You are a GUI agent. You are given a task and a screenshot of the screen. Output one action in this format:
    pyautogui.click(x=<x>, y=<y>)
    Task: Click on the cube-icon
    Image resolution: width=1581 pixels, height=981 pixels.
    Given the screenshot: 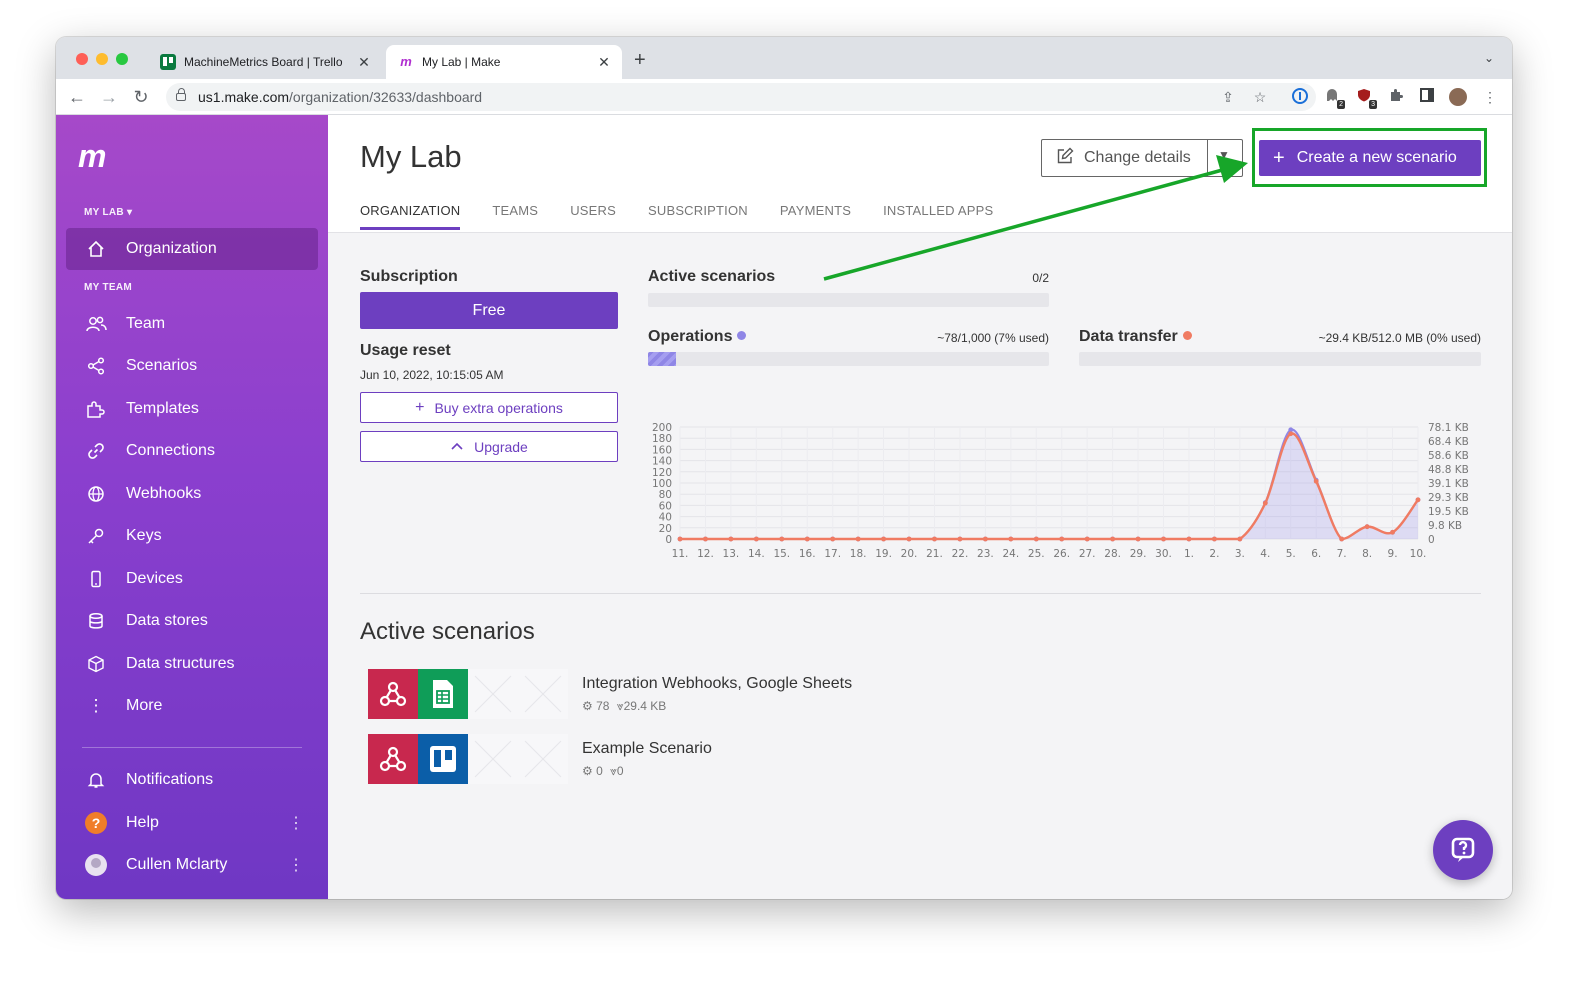 What is the action you would take?
    pyautogui.click(x=96, y=664)
    